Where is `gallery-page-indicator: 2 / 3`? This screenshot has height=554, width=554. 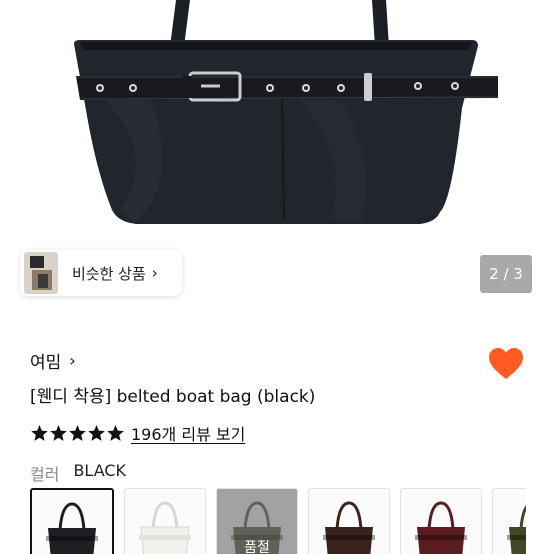
gallery-page-indicator: 2 / 3 is located at coordinates (506, 274).